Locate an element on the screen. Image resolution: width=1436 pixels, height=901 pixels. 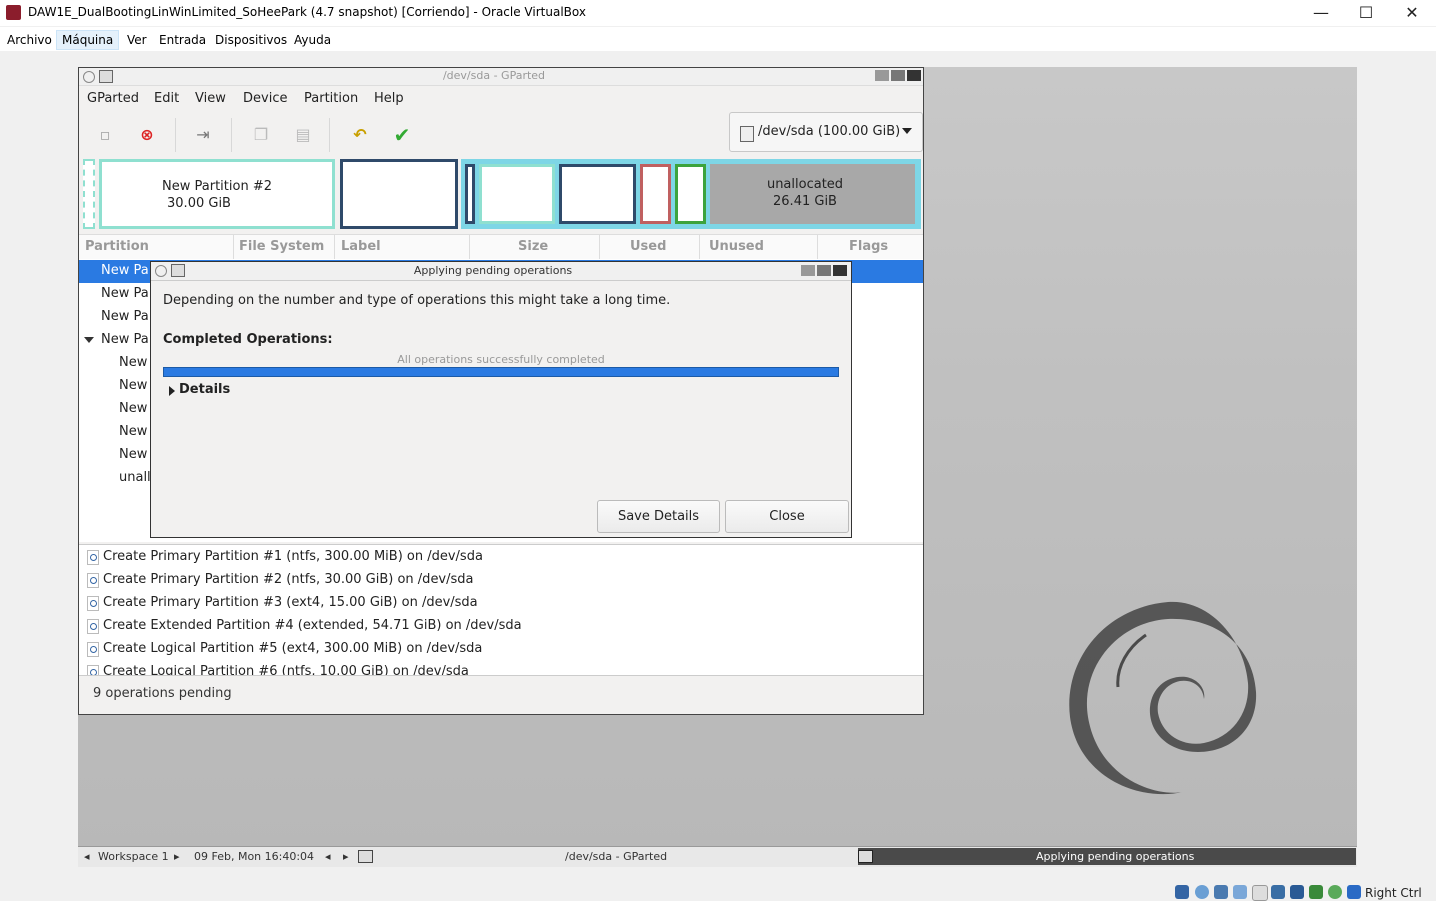
menu-ver: Ver is located at coordinates (137, 40).